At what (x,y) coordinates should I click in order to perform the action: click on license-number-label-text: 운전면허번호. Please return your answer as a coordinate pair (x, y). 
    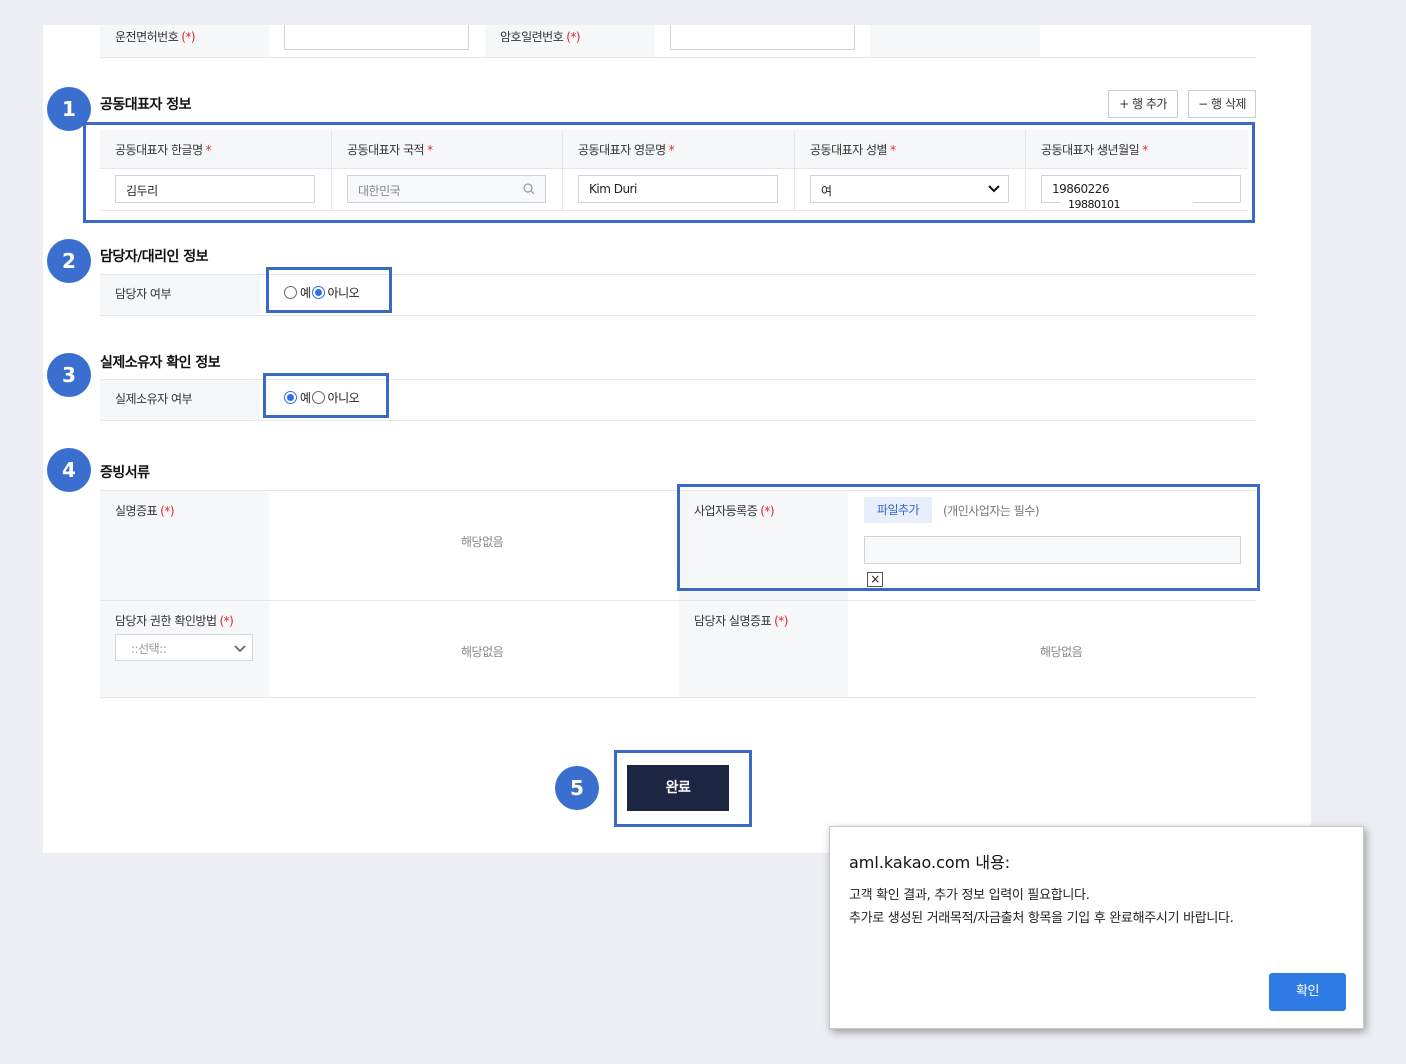
    Looking at the image, I should click on (147, 37).